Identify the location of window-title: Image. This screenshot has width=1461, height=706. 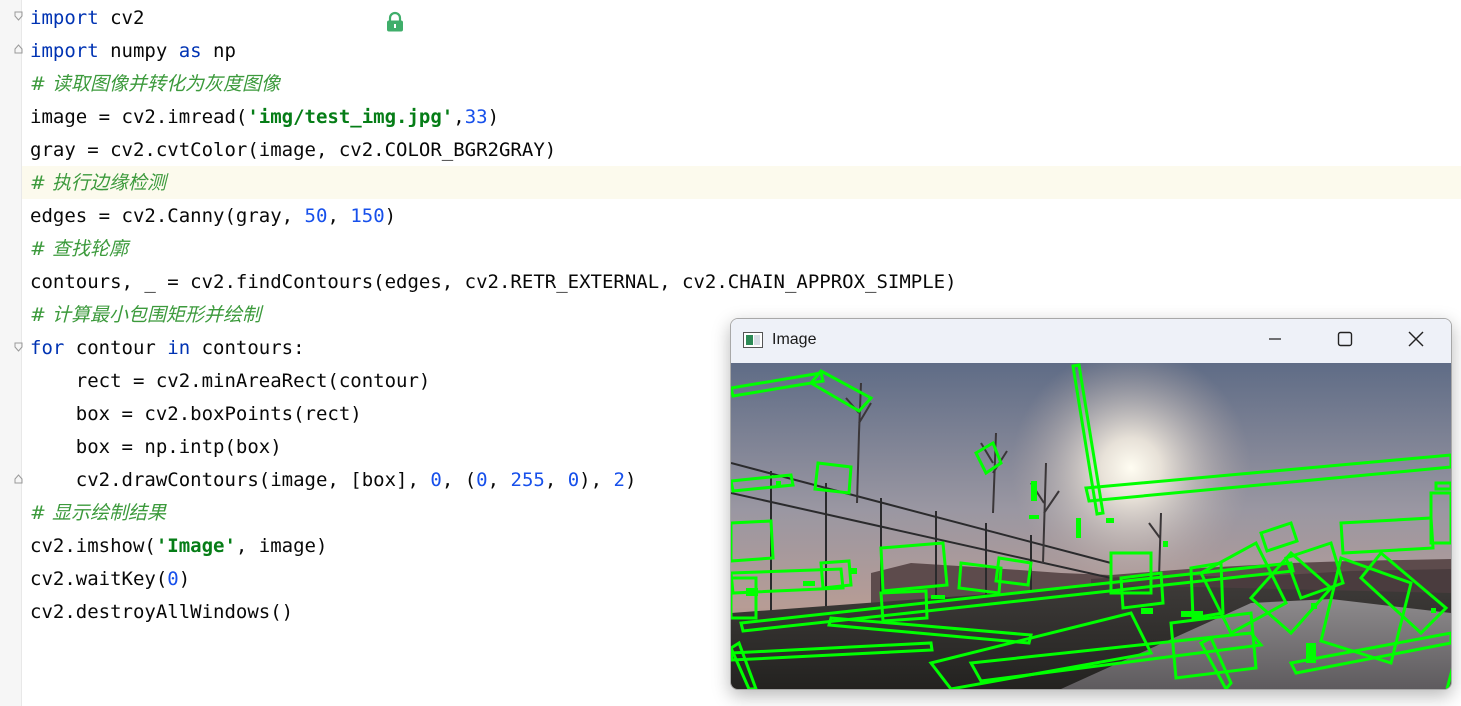
(794, 339).